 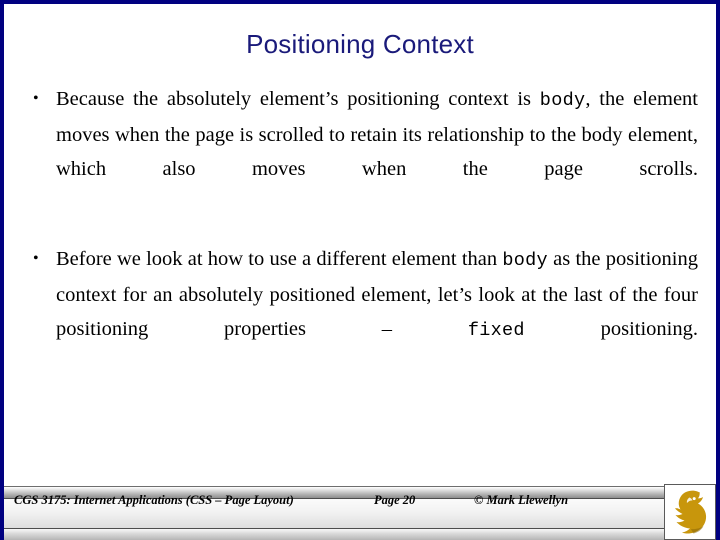 What do you see at coordinates (521, 500) in the screenshot?
I see `footer-author-label: © Mark Llewellyn` at bounding box center [521, 500].